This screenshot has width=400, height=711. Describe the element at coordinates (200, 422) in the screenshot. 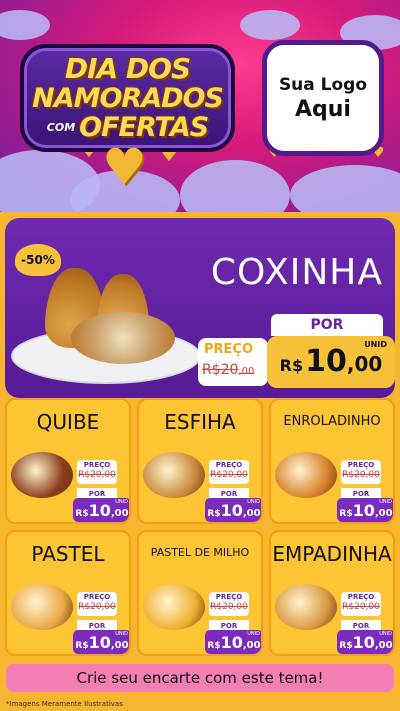

I see `product-name: ESFIHA` at that location.